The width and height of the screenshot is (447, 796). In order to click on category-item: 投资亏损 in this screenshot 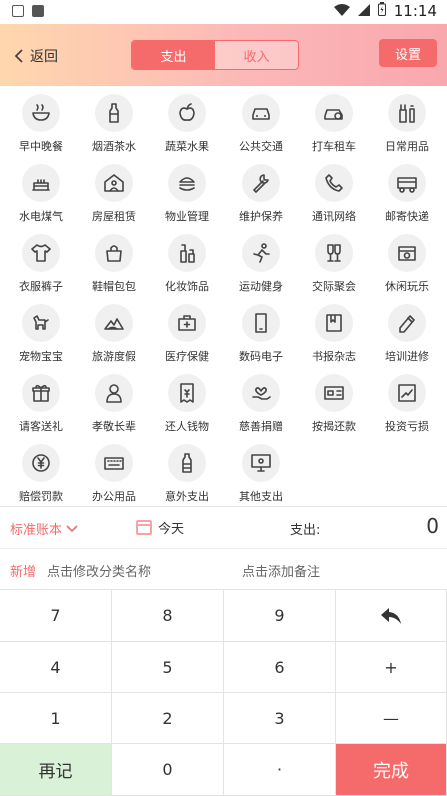, I will do `click(407, 401)`.